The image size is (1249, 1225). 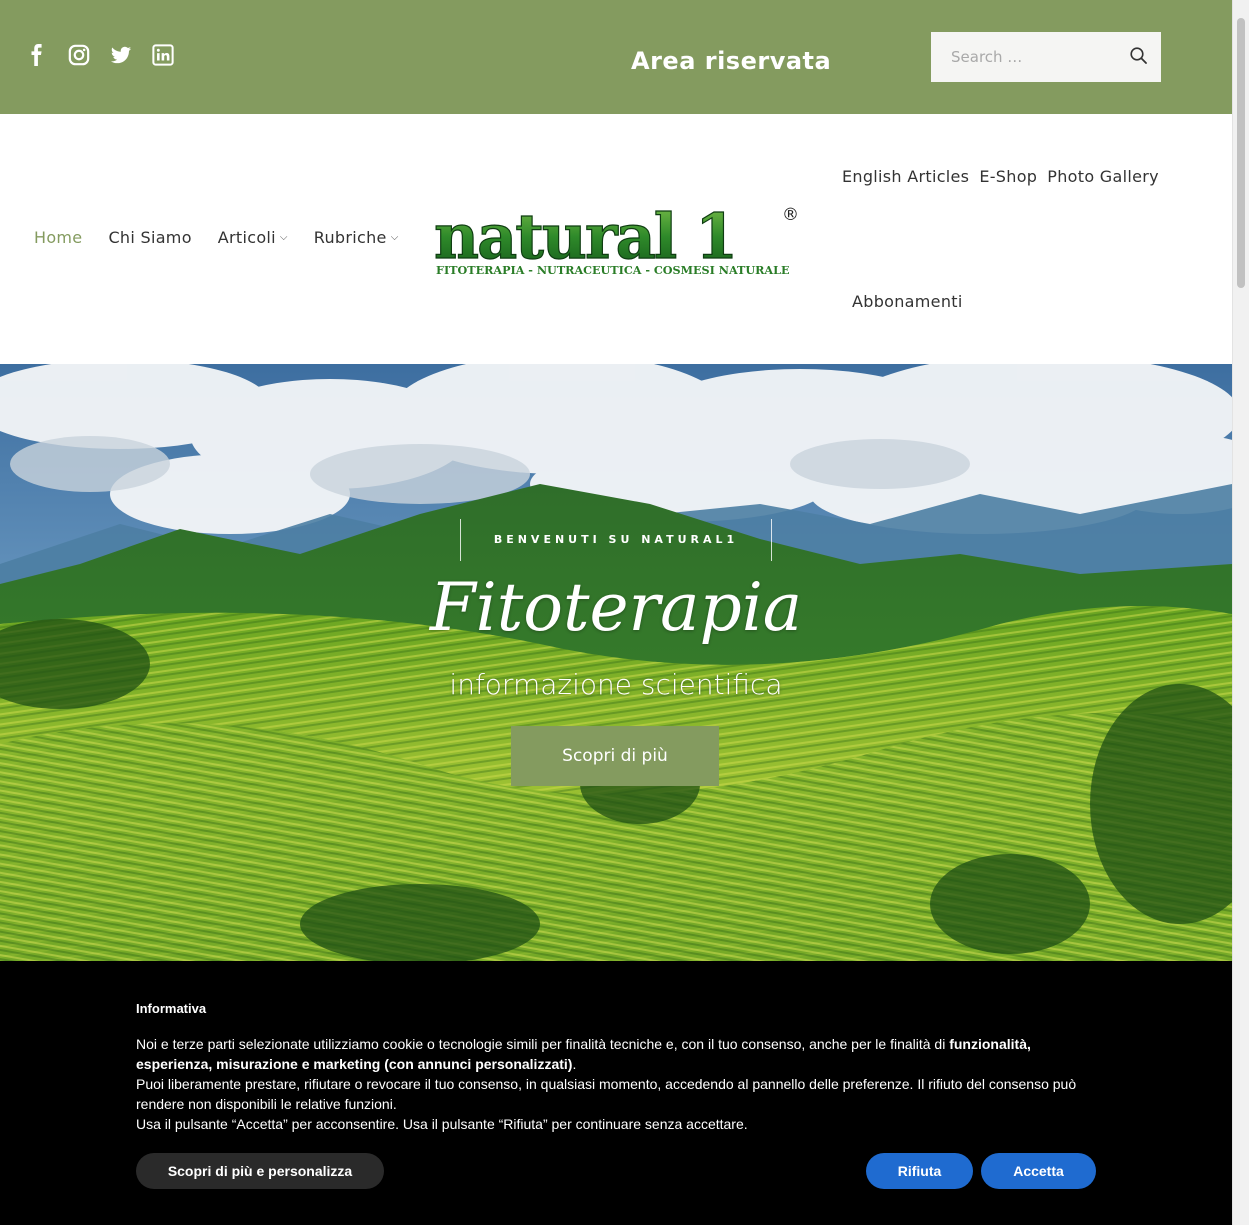 I want to click on nav-chi-siamo: Chi Siamo, so click(x=149, y=237).